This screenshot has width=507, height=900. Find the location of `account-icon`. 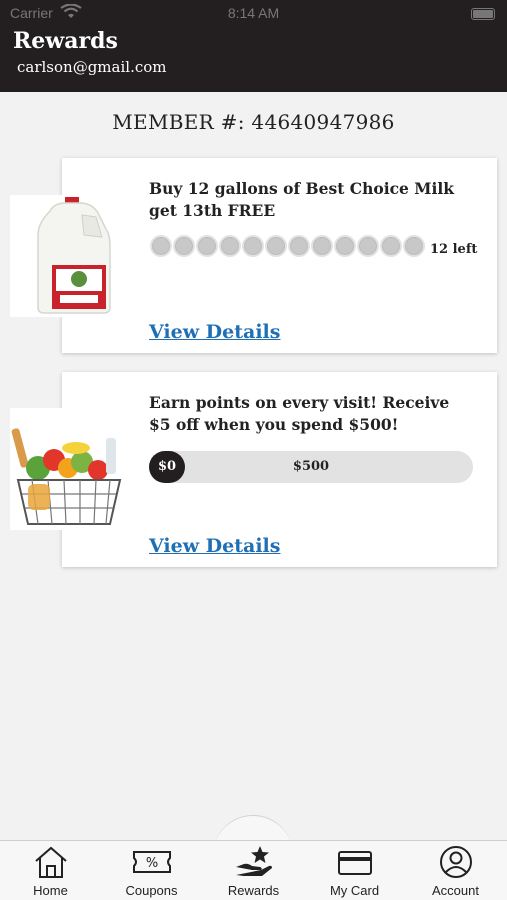

account-icon is located at coordinates (455, 862).